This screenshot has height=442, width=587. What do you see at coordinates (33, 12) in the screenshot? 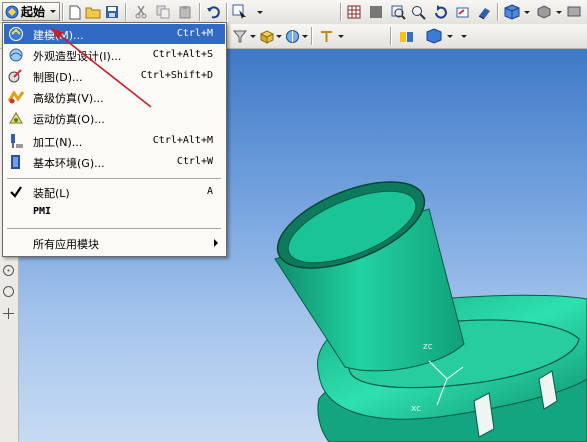
I see `start-label: 起始` at bounding box center [33, 12].